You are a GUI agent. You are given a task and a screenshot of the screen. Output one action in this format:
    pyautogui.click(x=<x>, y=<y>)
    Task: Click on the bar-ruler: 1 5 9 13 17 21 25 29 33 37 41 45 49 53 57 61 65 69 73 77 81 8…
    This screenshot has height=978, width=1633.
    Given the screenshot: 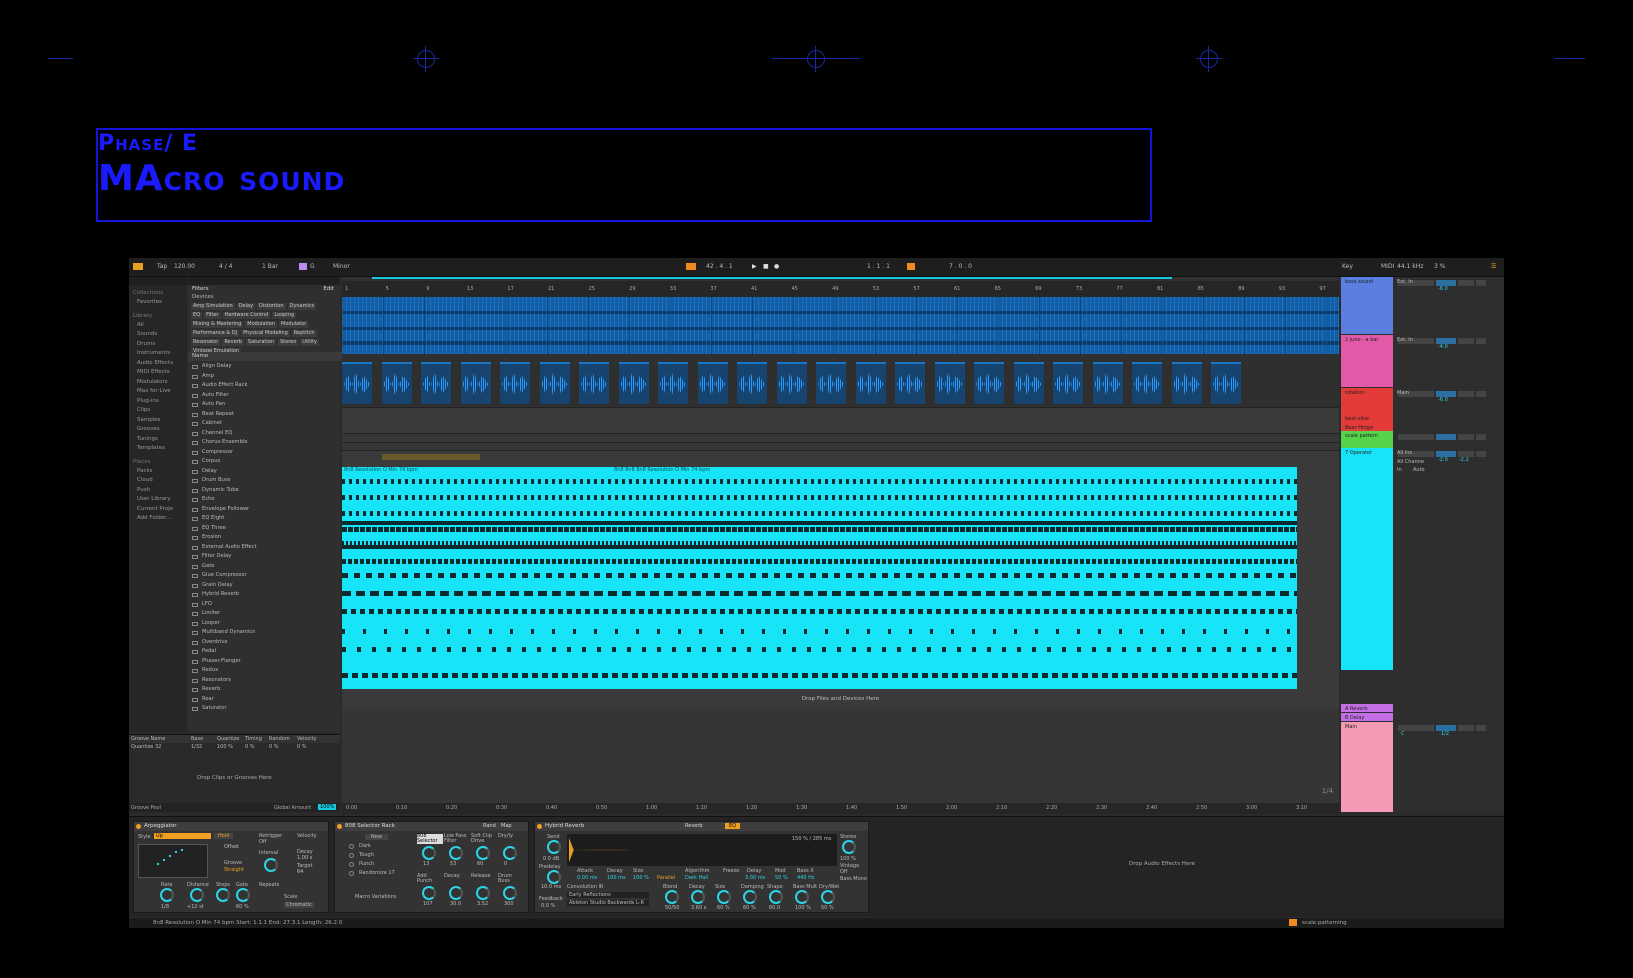 What is the action you would take?
    pyautogui.click(x=840, y=287)
    